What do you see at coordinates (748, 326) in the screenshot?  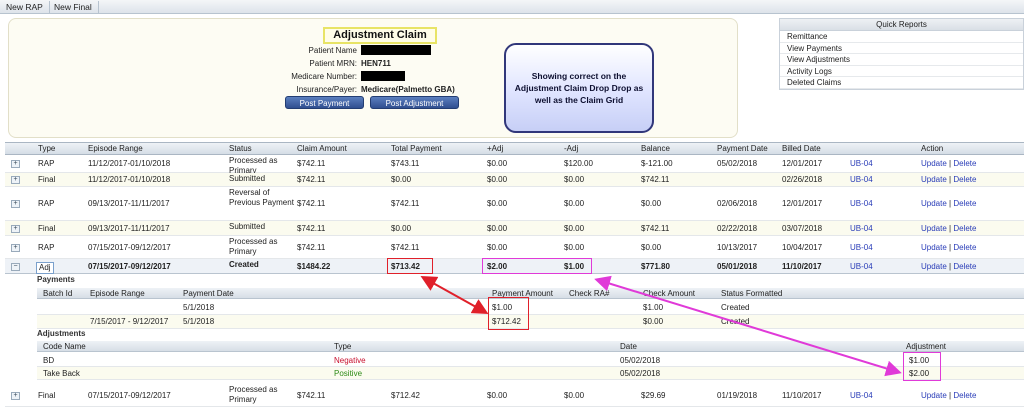 I see `magenta-arrow` at bounding box center [748, 326].